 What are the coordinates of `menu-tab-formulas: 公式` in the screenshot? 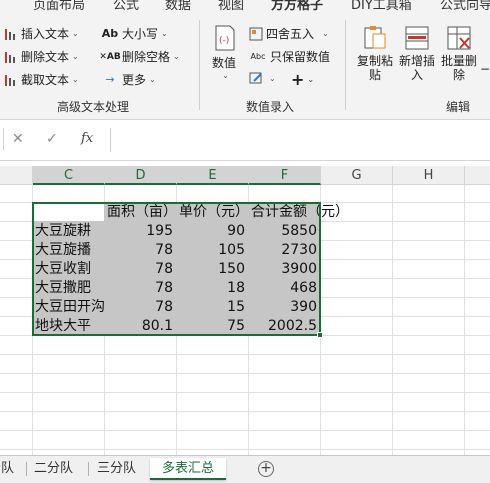 It's located at (126, 6).